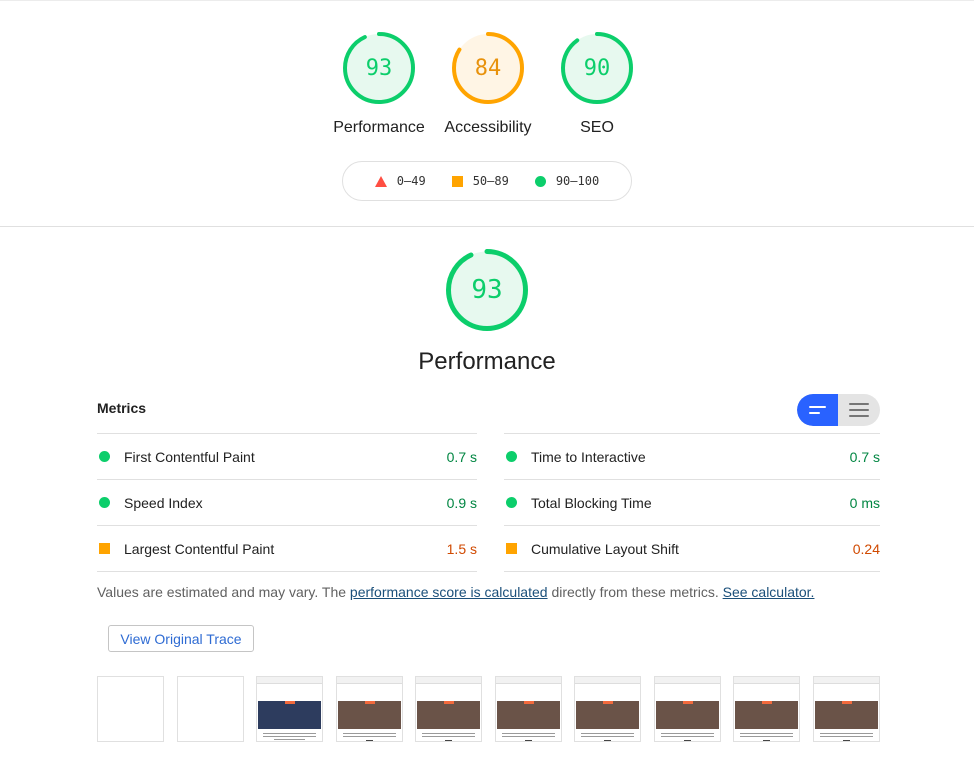  I want to click on performance-score: 93, so click(487, 290).